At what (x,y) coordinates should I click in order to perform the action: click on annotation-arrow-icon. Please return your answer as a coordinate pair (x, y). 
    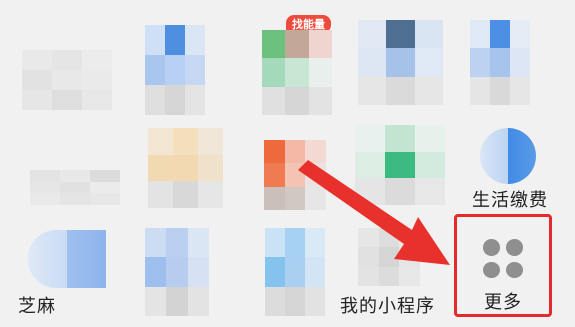
    Looking at the image, I should click on (374, 212).